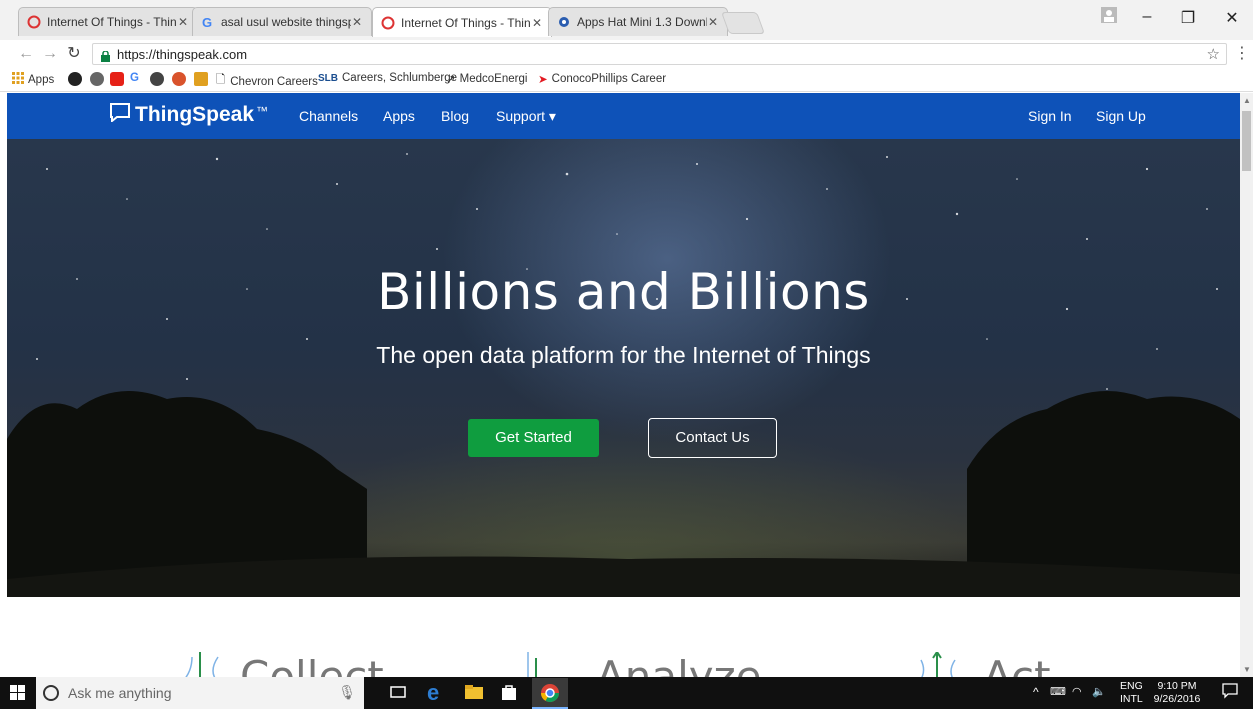 The height and width of the screenshot is (713, 1253). Describe the element at coordinates (399, 116) in the screenshot. I see `nav-apps: Apps` at that location.